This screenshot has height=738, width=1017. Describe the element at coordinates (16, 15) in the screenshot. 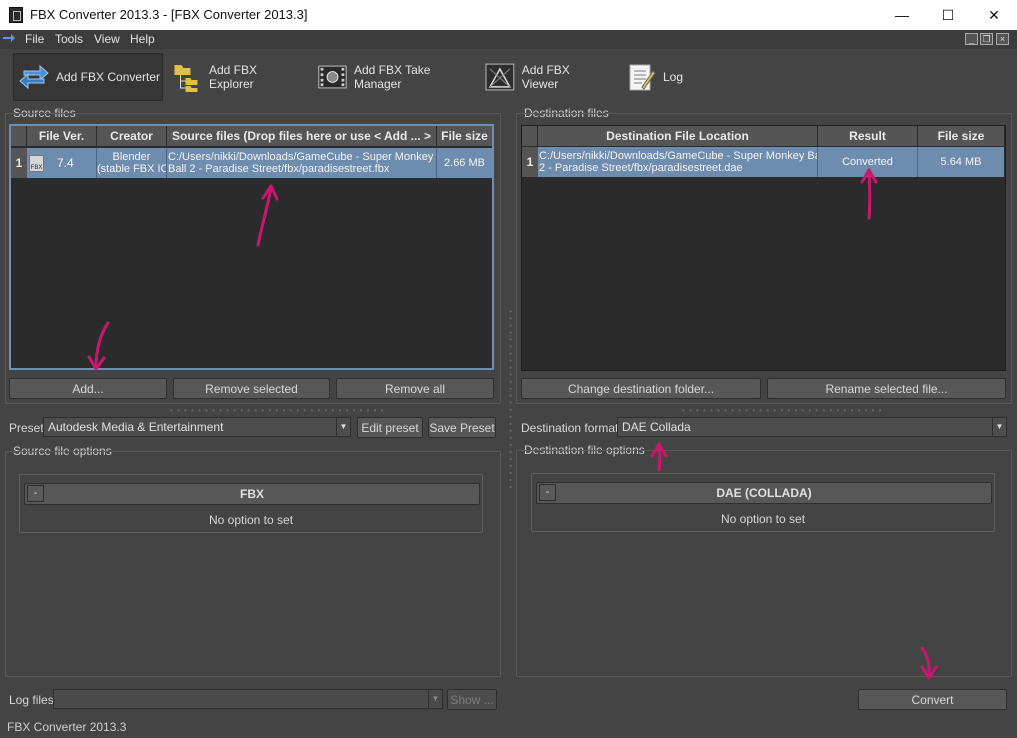

I see `app-icon` at that location.